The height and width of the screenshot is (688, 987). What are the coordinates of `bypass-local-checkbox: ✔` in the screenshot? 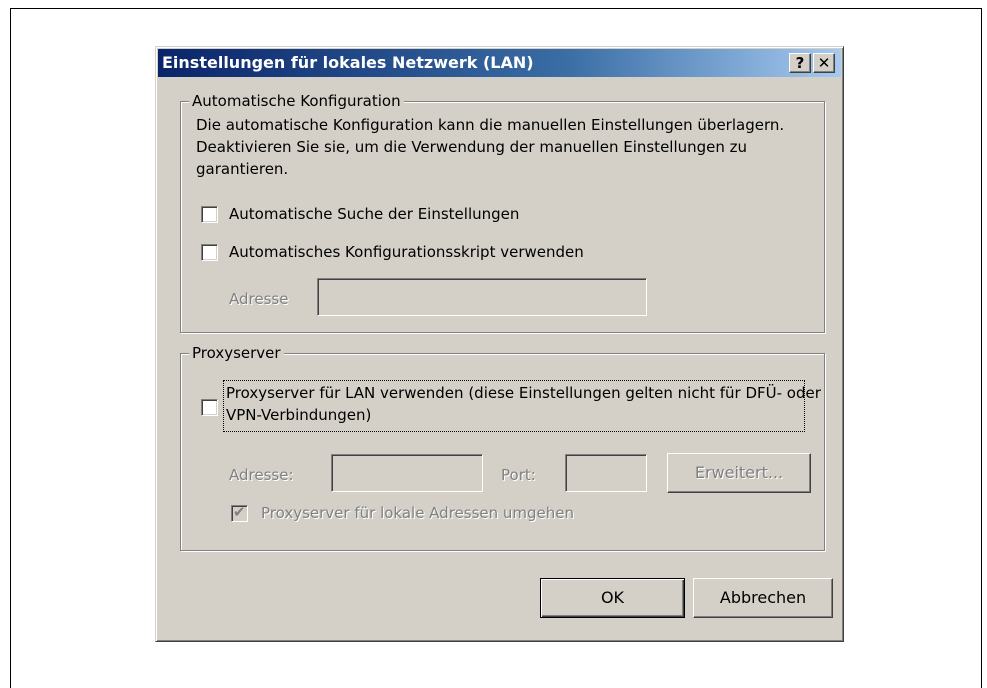 It's located at (239, 512).